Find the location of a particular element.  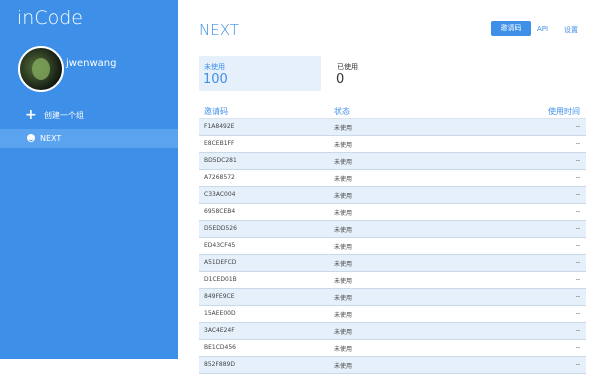

table-row: 852F889D 未使用 -- is located at coordinates (392, 365).